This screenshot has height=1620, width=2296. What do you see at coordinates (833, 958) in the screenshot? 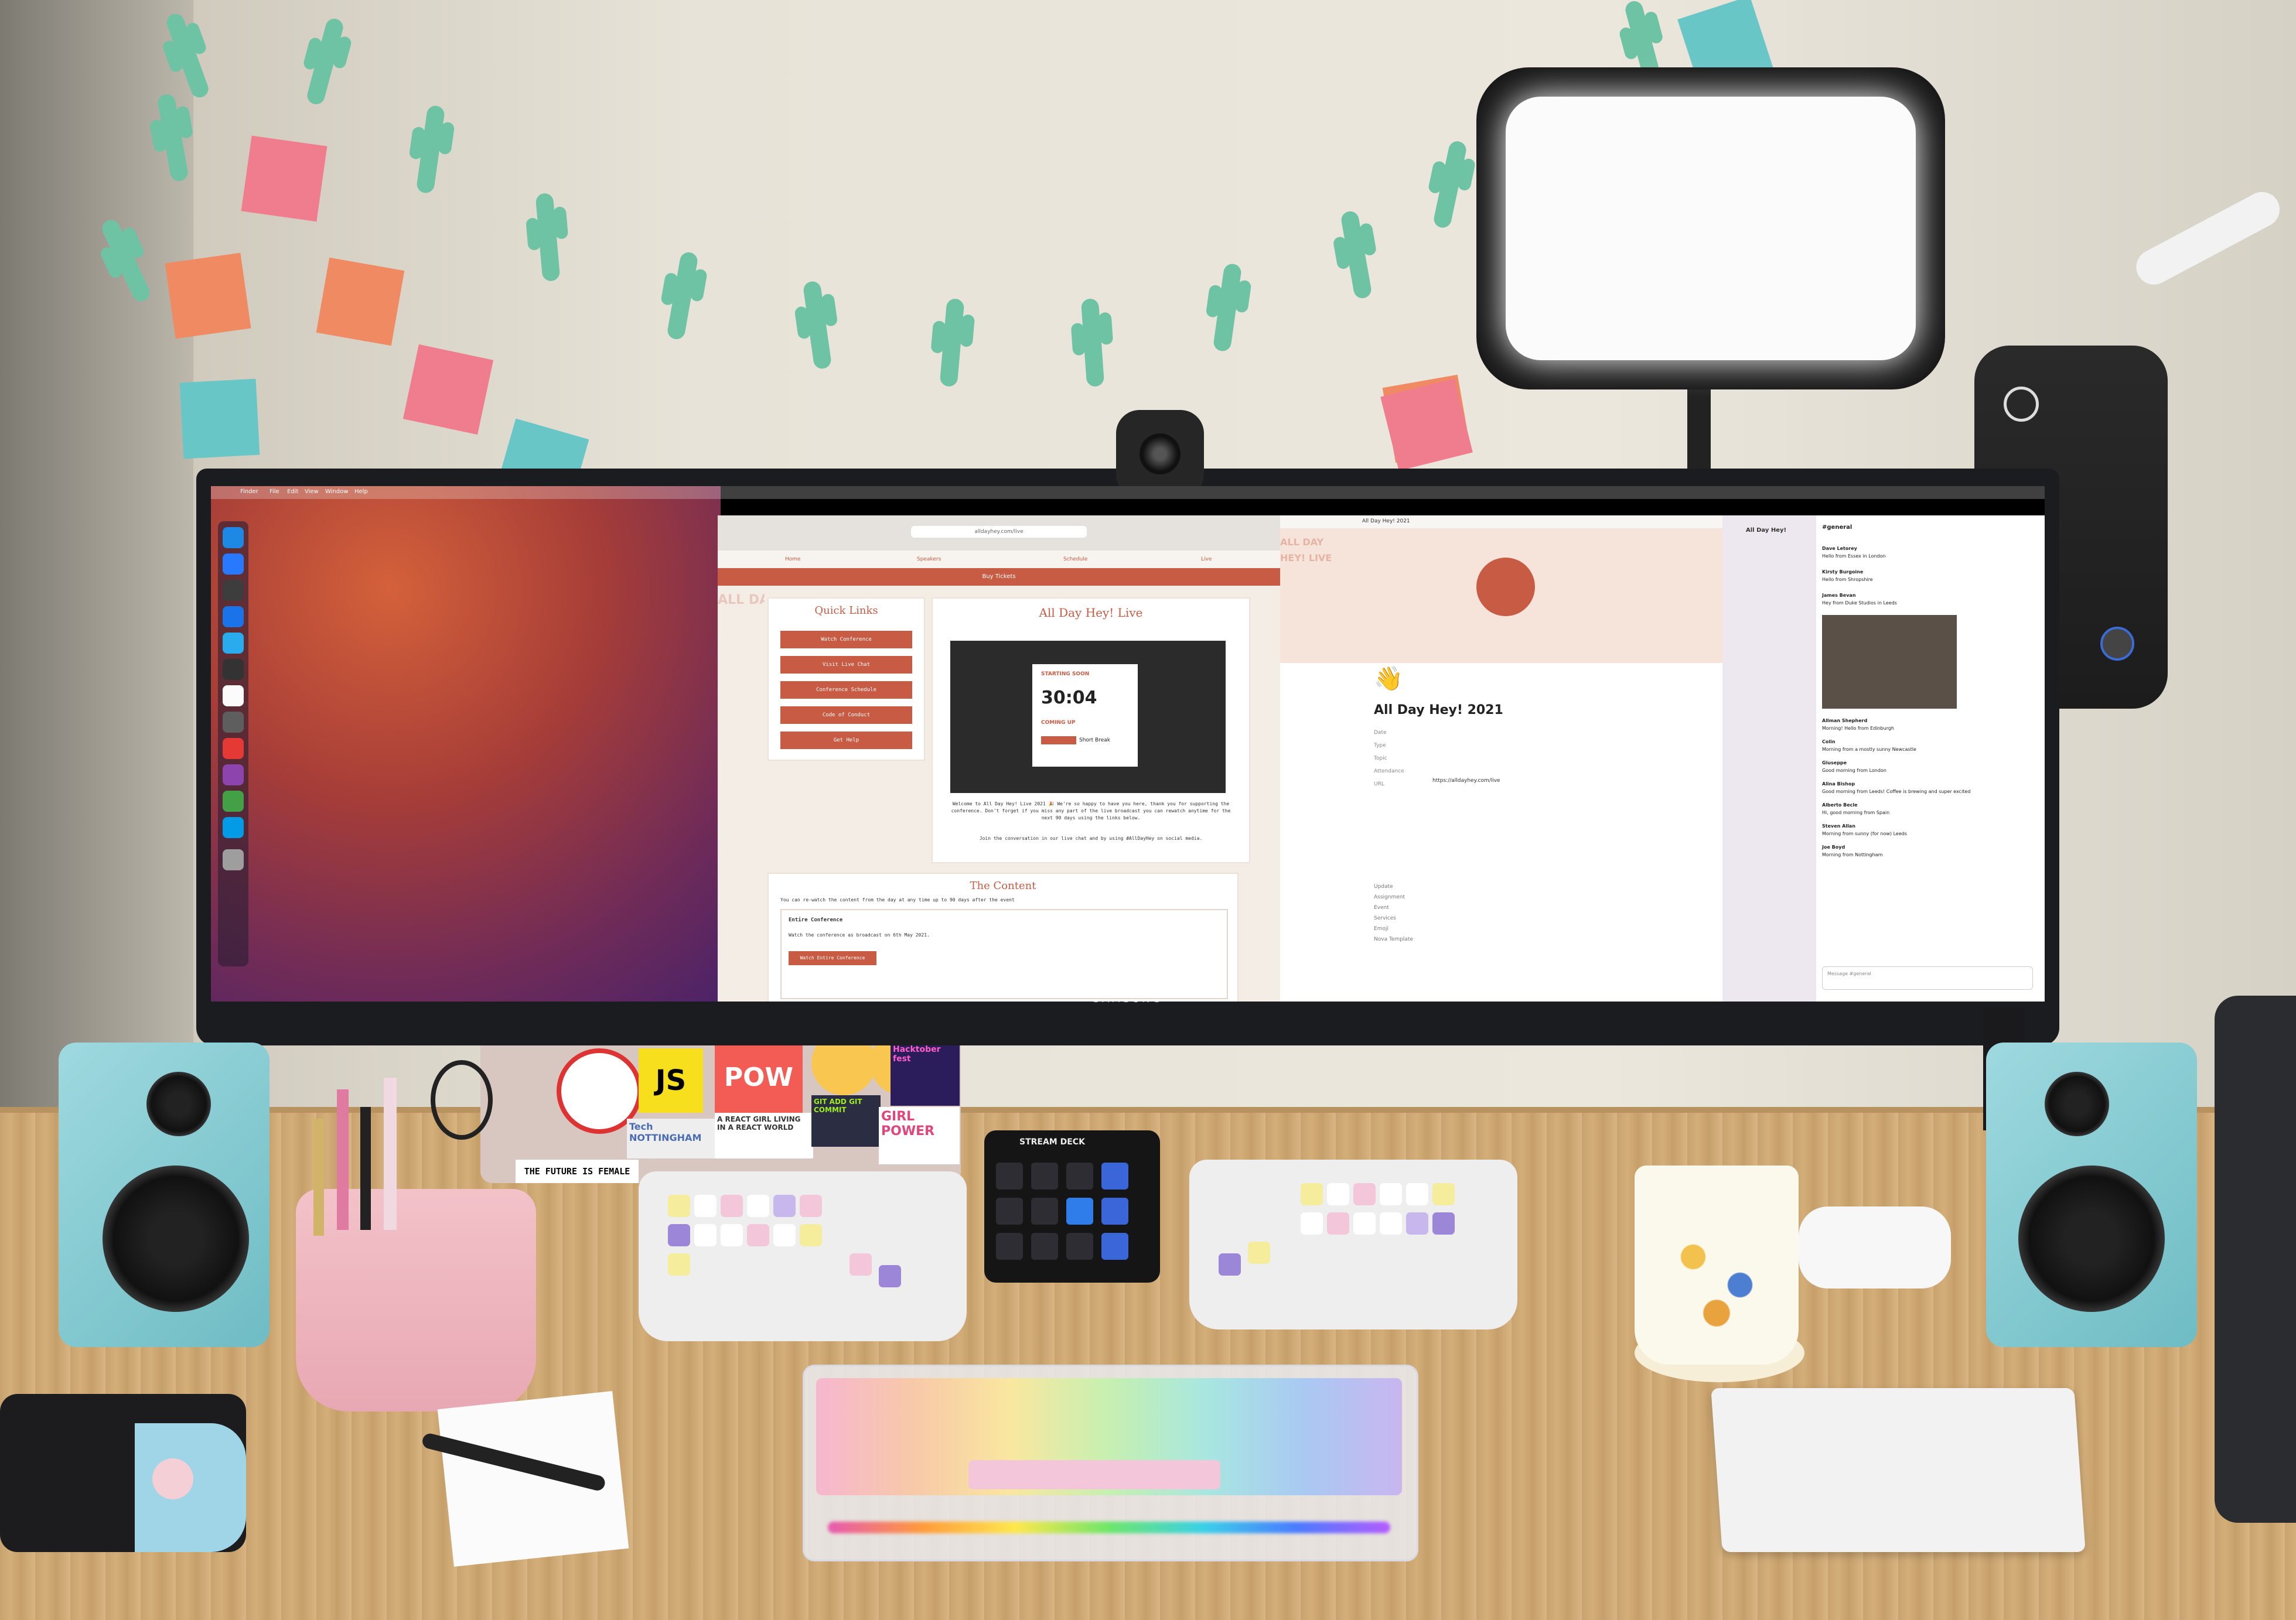
I see `watch-entire-conference-button: Watch Entire Conference` at bounding box center [833, 958].